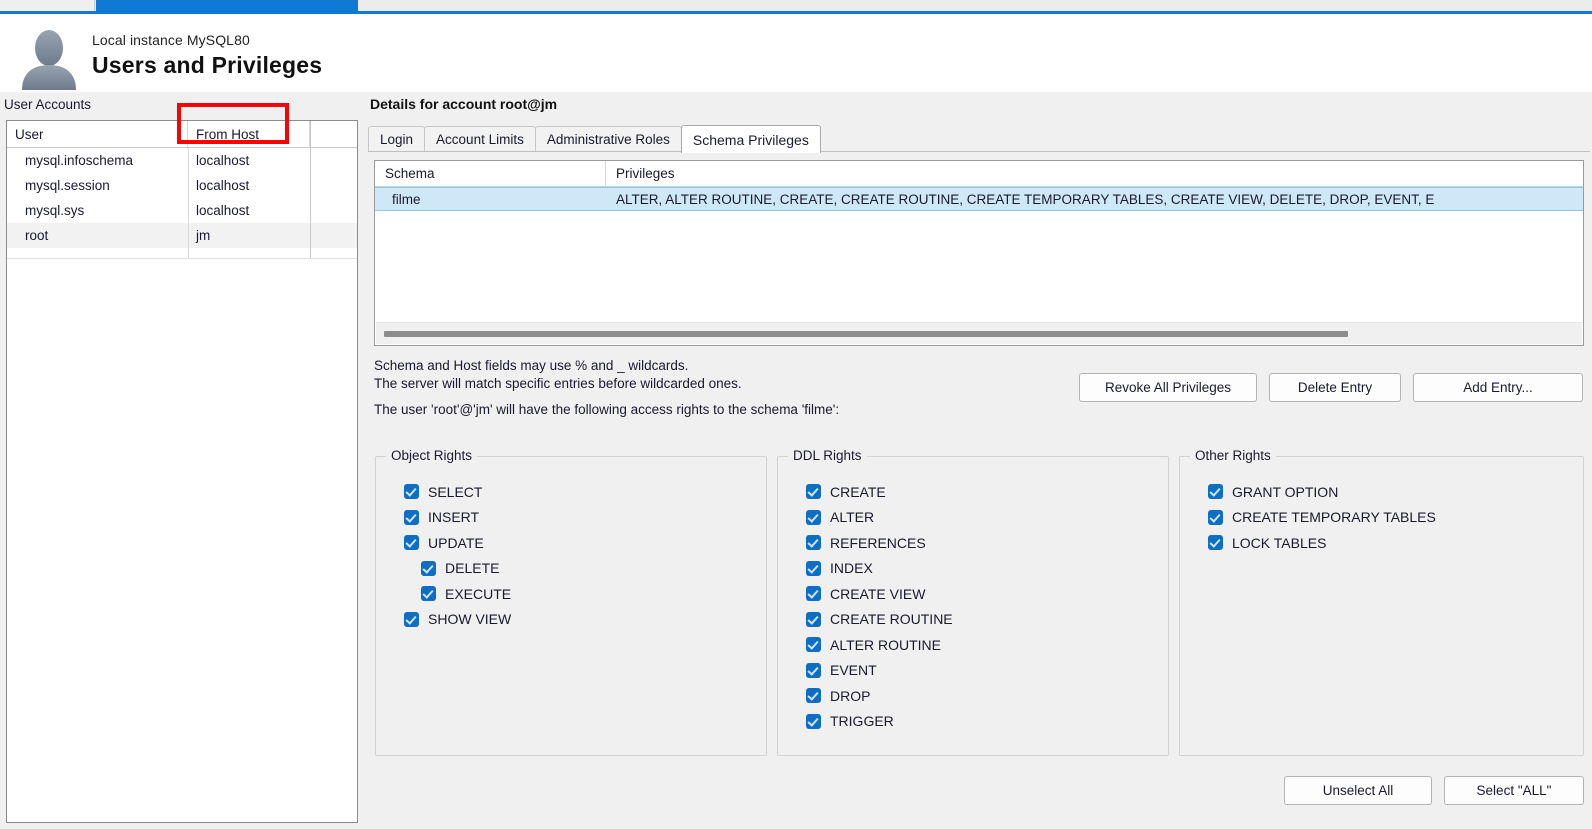 The height and width of the screenshot is (829, 1592). Describe the element at coordinates (975, 5) in the screenshot. I see `tab-strip-filler` at that location.